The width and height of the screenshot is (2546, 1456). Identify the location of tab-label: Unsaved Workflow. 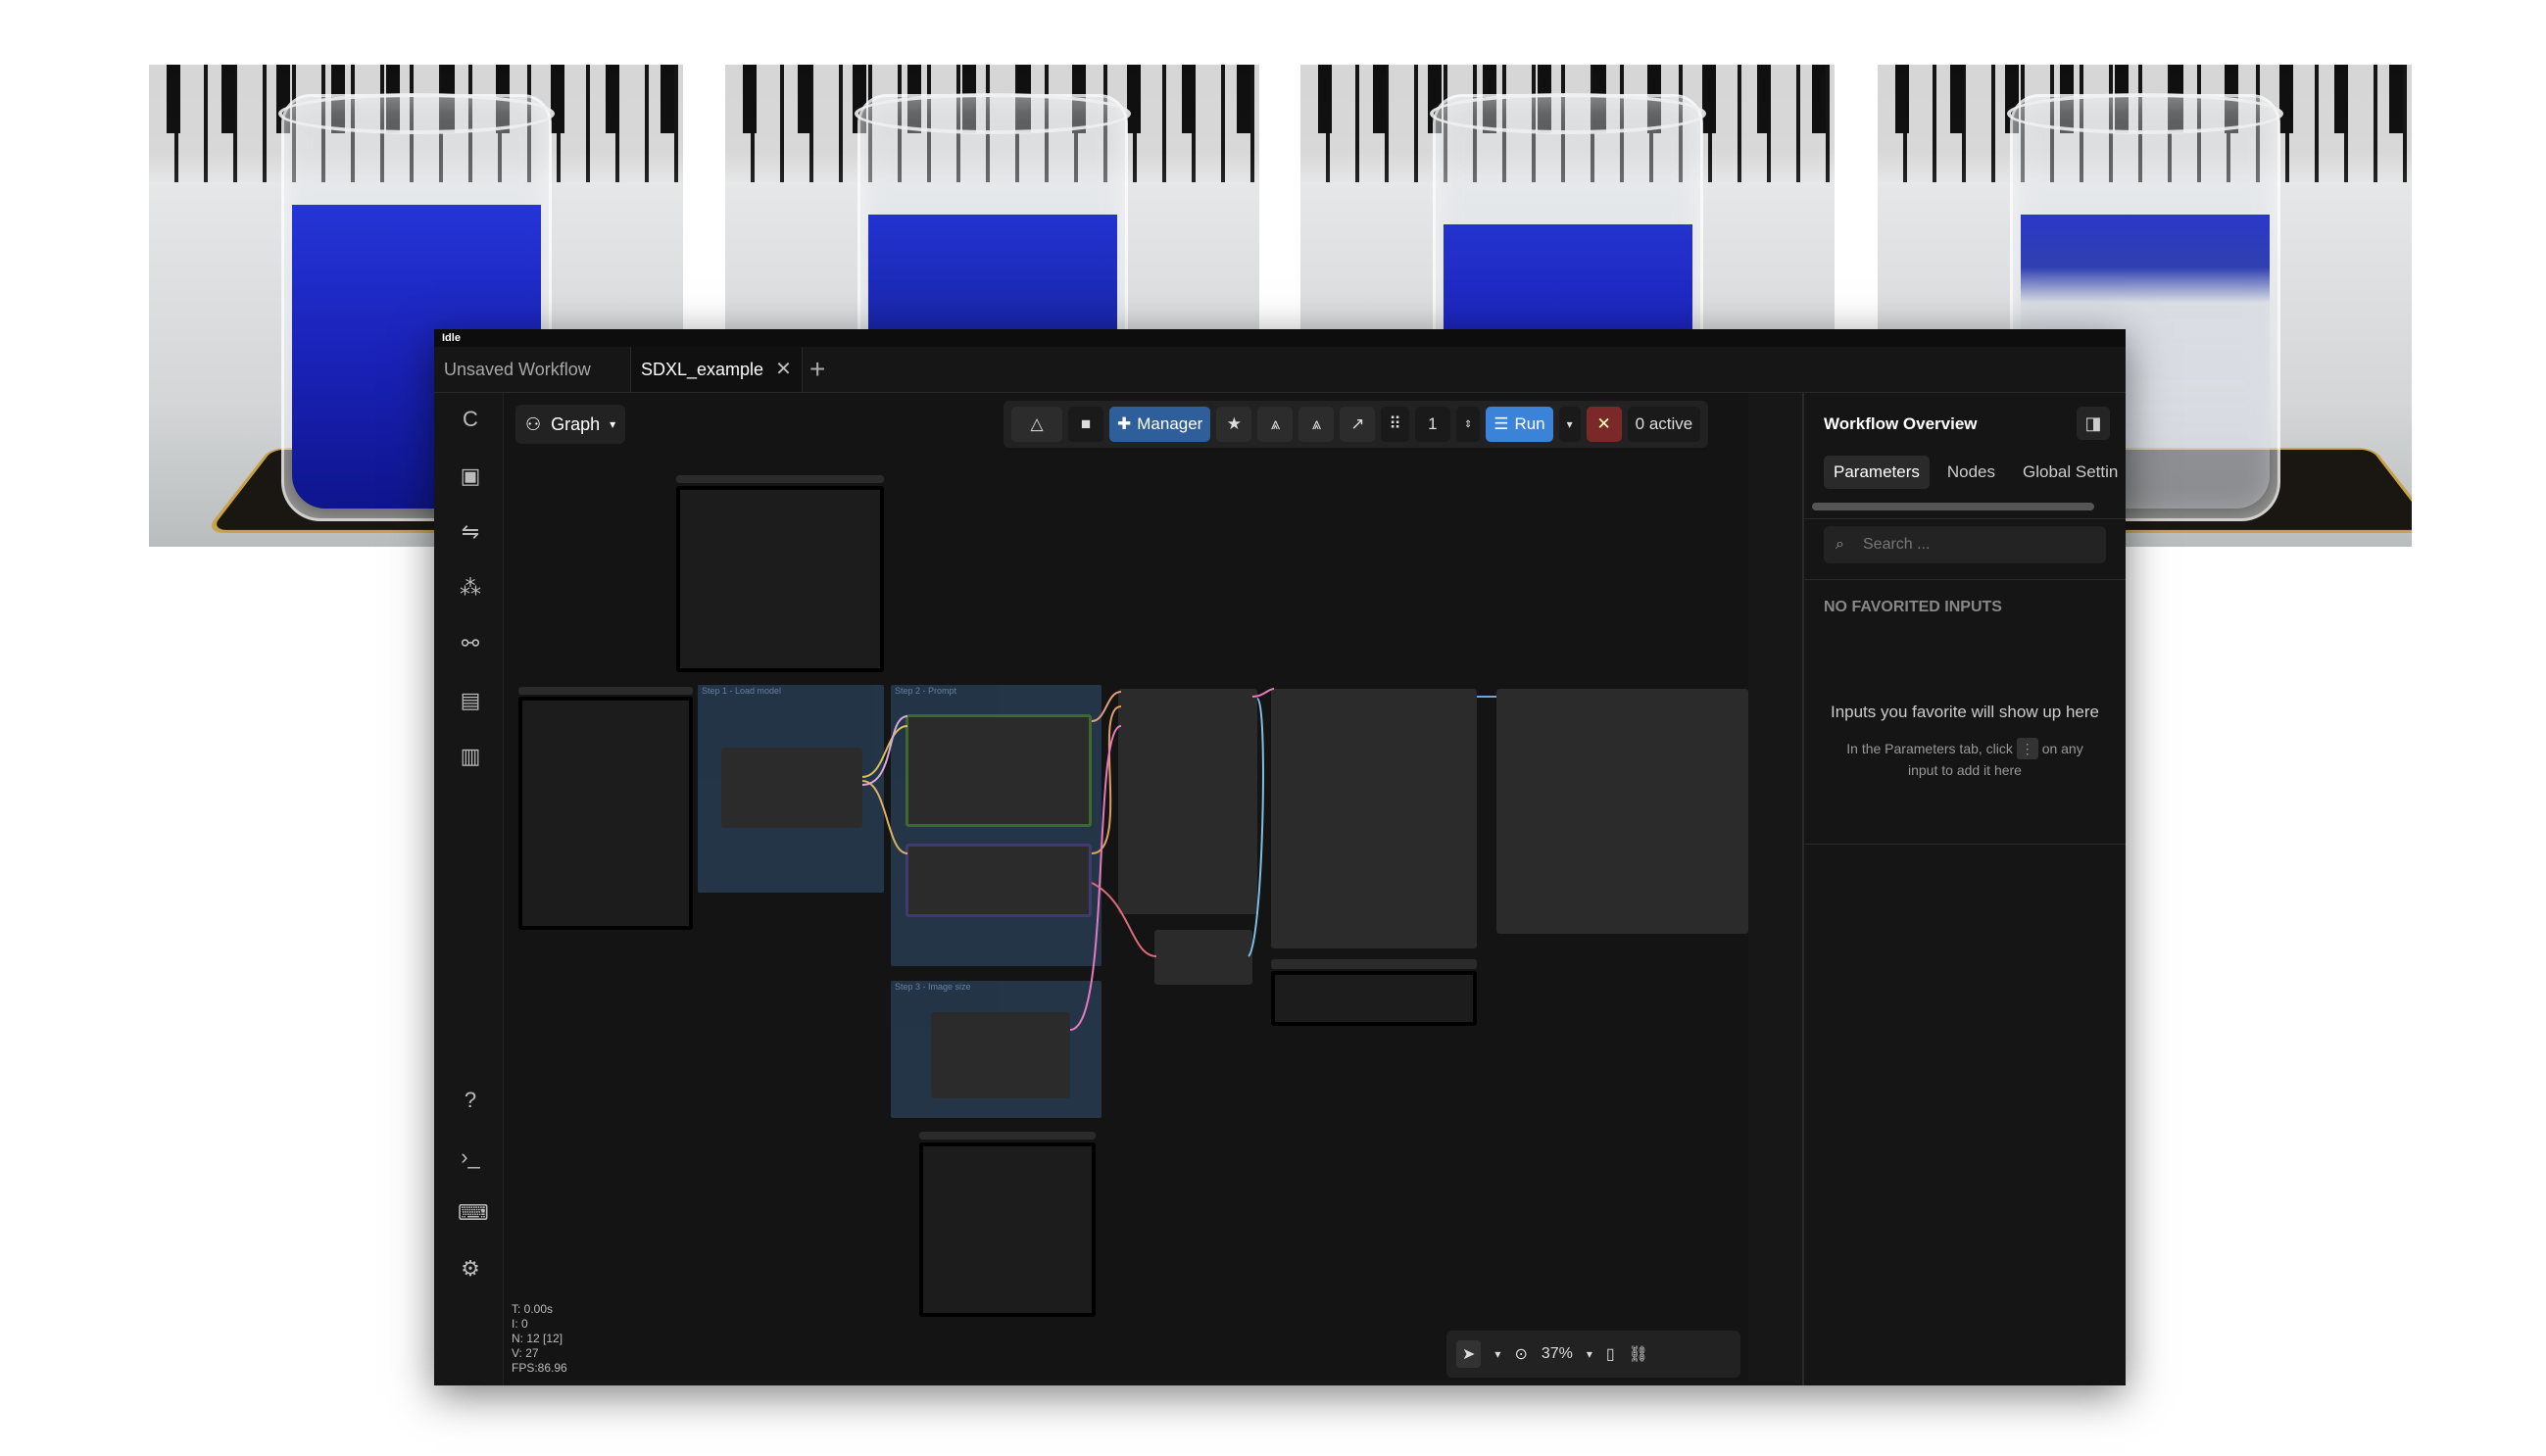
(517, 369).